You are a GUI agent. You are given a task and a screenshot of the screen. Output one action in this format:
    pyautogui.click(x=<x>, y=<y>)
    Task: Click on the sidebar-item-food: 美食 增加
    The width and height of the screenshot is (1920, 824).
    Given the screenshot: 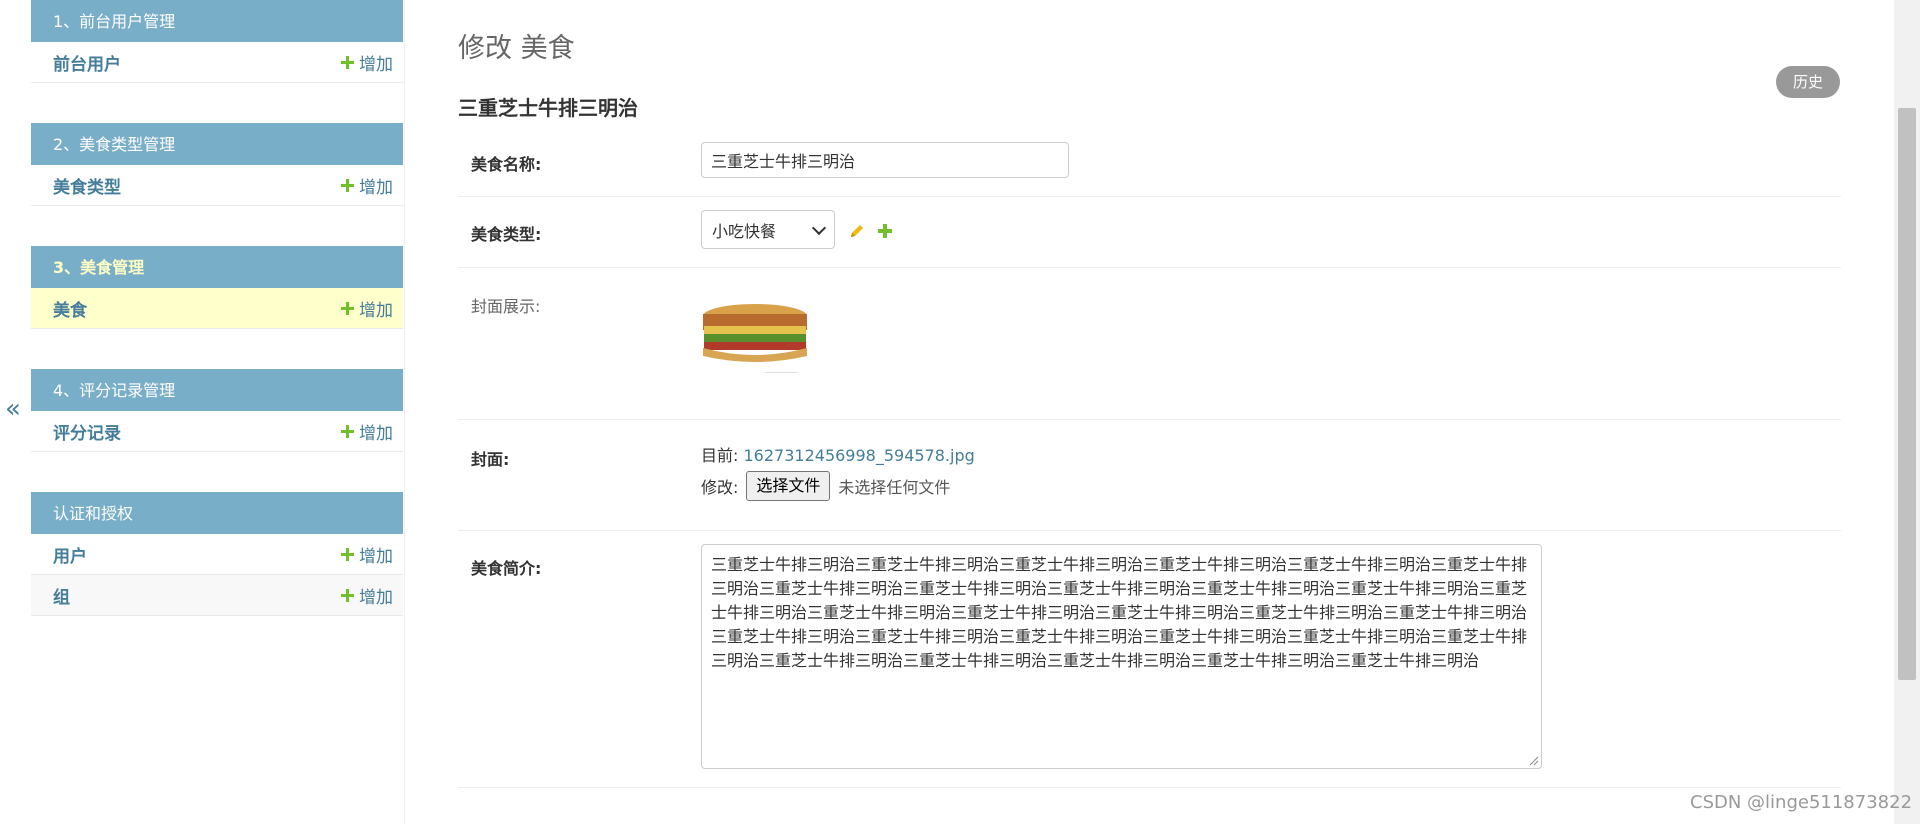 What is the action you would take?
    pyautogui.click(x=217, y=308)
    